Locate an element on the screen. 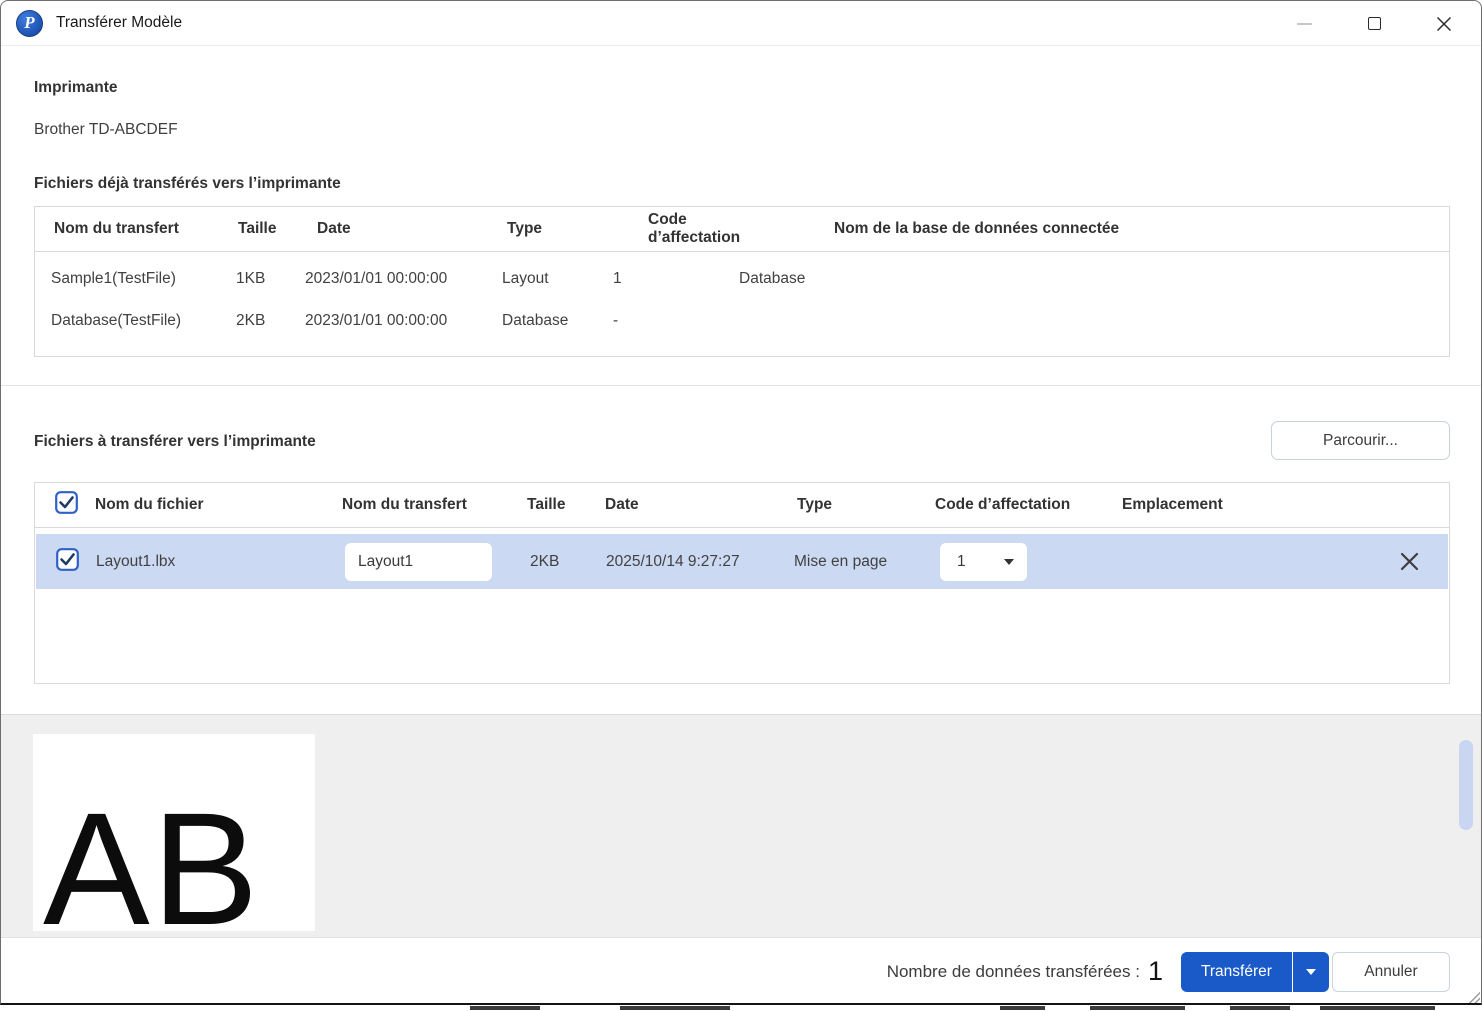 This screenshot has width=1482, height=1011. key-code-value: 1 is located at coordinates (961, 561).